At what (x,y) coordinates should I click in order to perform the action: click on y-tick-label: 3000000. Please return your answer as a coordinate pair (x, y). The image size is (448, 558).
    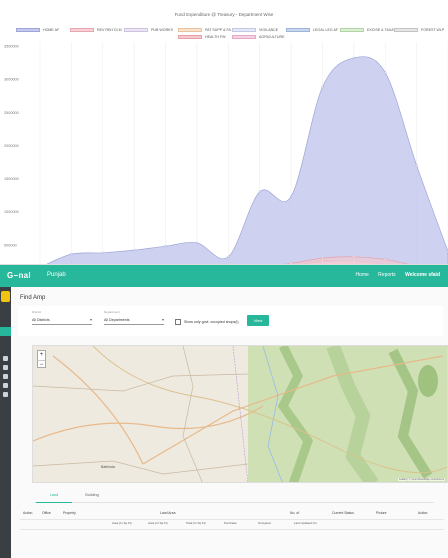
    Looking at the image, I should click on (11, 80).